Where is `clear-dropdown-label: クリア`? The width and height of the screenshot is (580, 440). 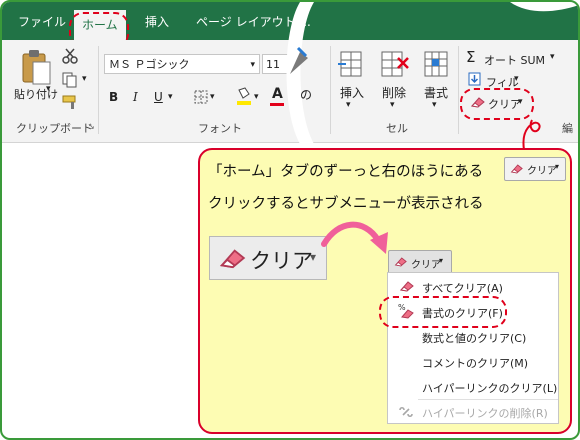
clear-dropdown-label: クリア is located at coordinates (426, 265).